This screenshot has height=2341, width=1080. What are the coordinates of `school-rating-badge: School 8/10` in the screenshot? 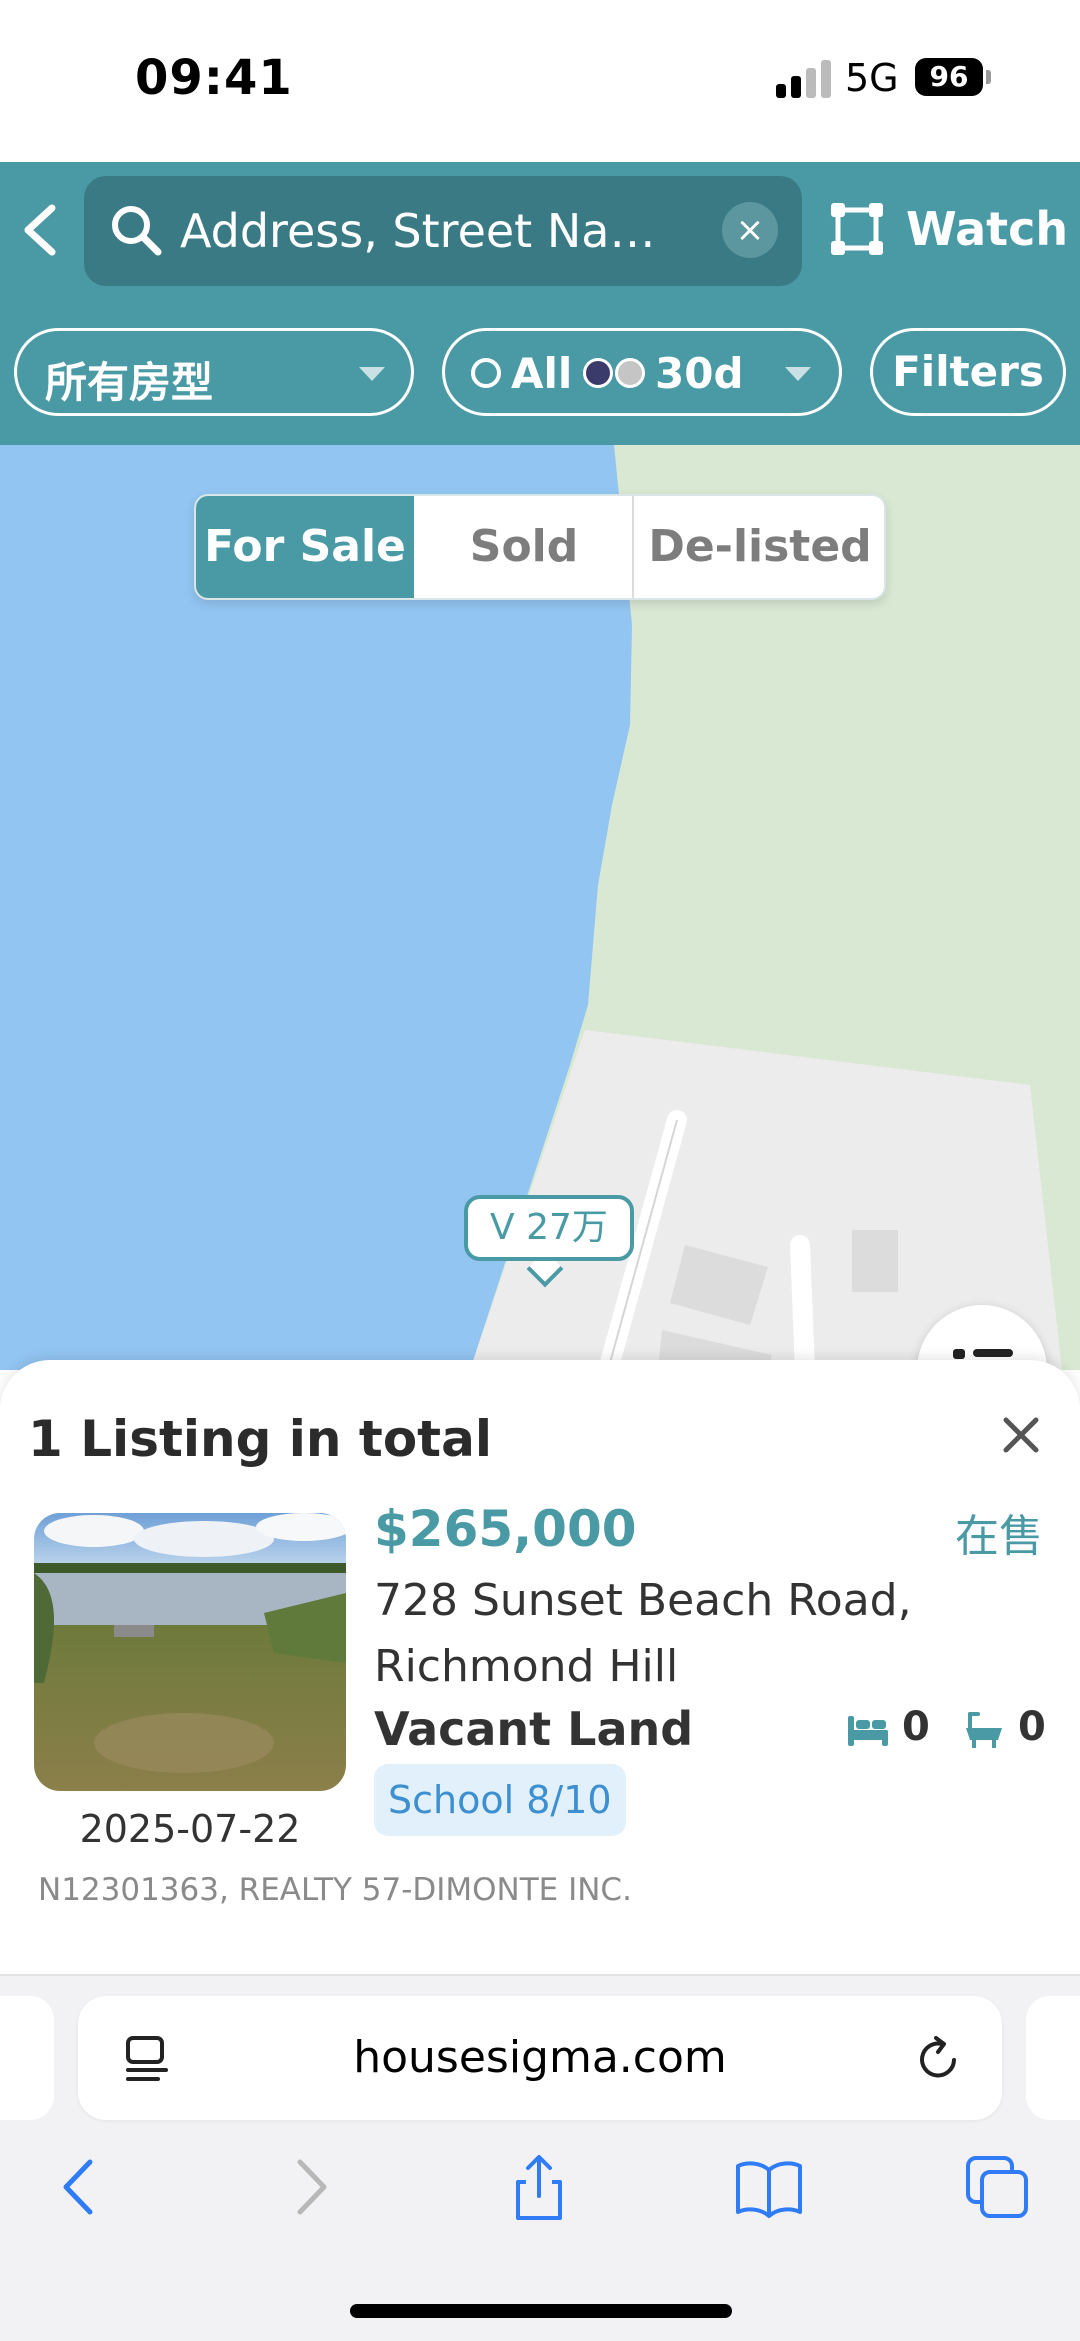 It's located at (500, 1800).